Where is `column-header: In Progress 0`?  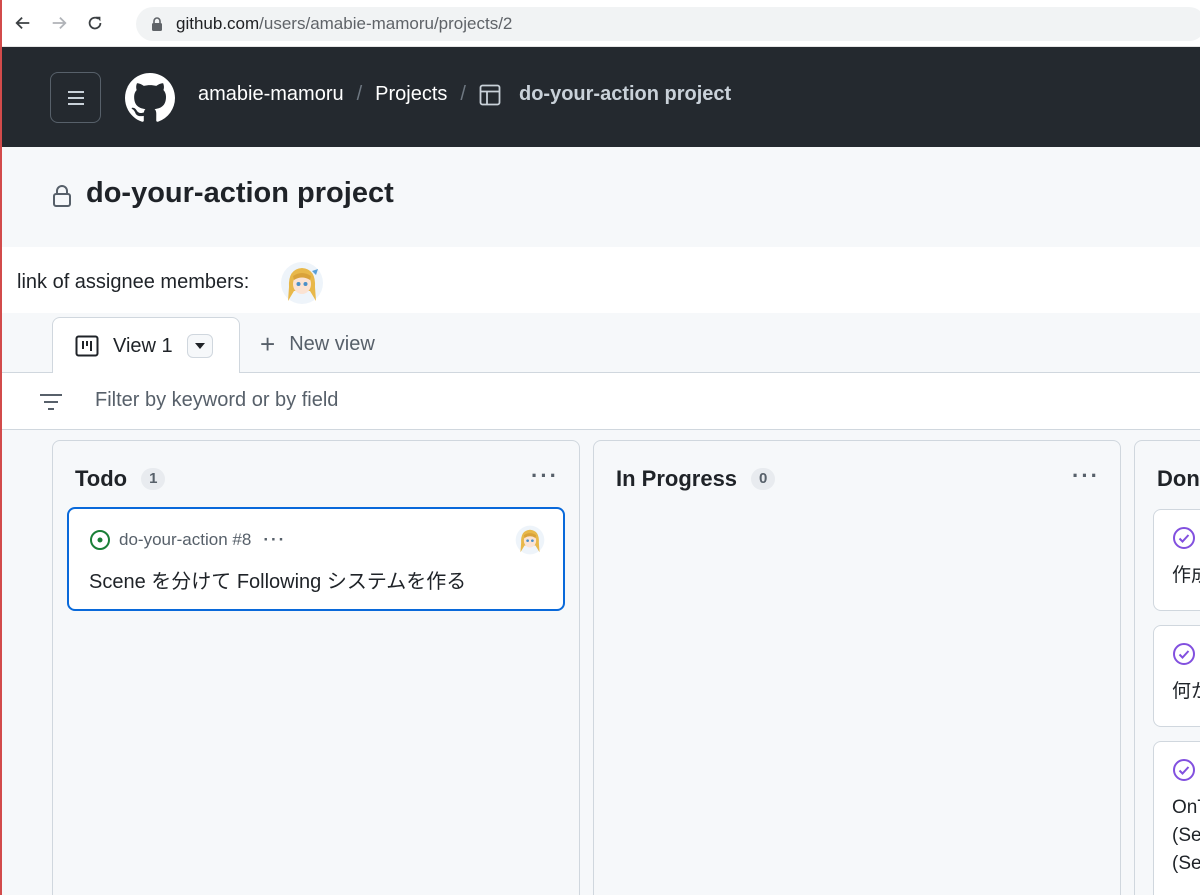
column-header: In Progress 0 is located at coordinates (696, 479).